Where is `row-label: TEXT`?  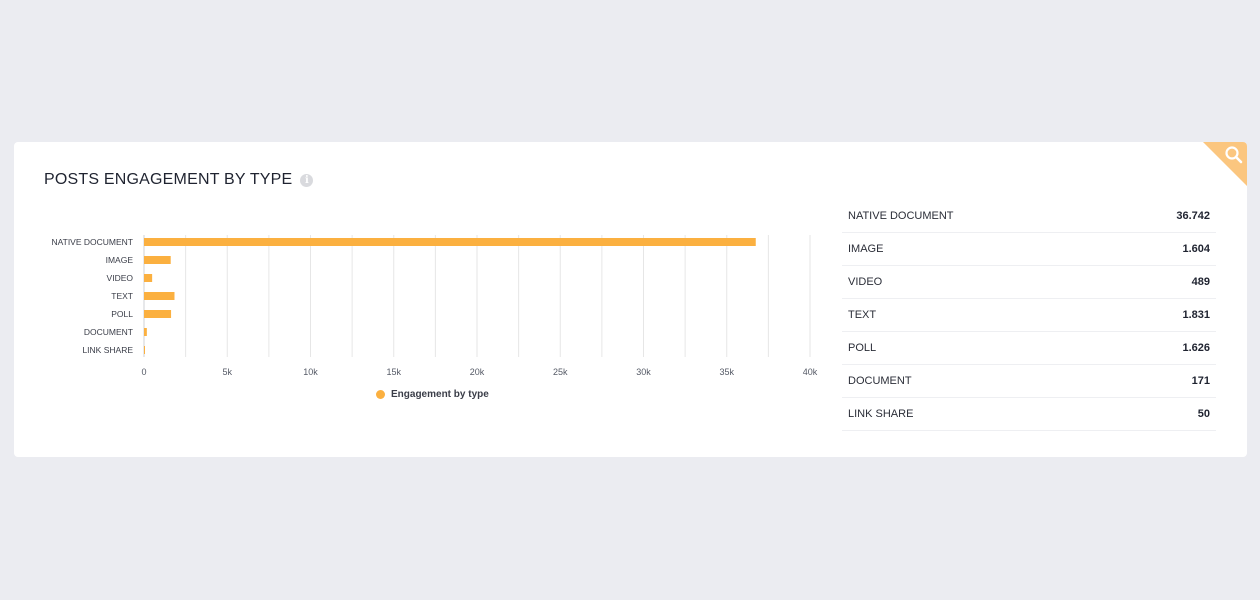
row-label: TEXT is located at coordinates (862, 315).